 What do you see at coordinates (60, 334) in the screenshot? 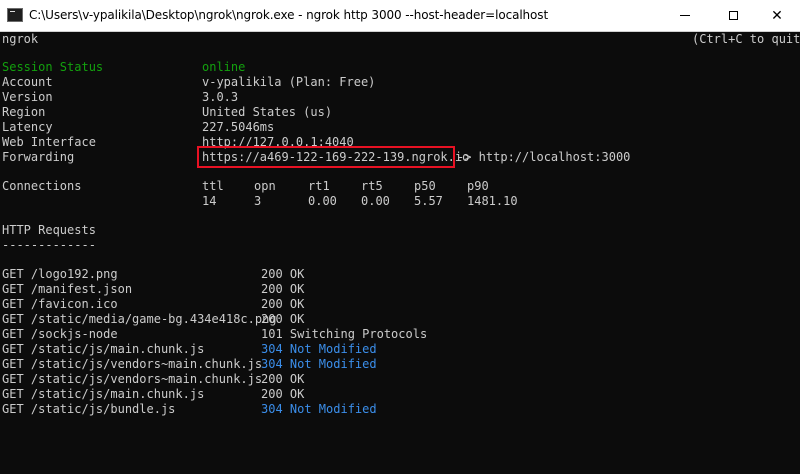
I see `request-path: GET /sockjs-node` at bounding box center [60, 334].